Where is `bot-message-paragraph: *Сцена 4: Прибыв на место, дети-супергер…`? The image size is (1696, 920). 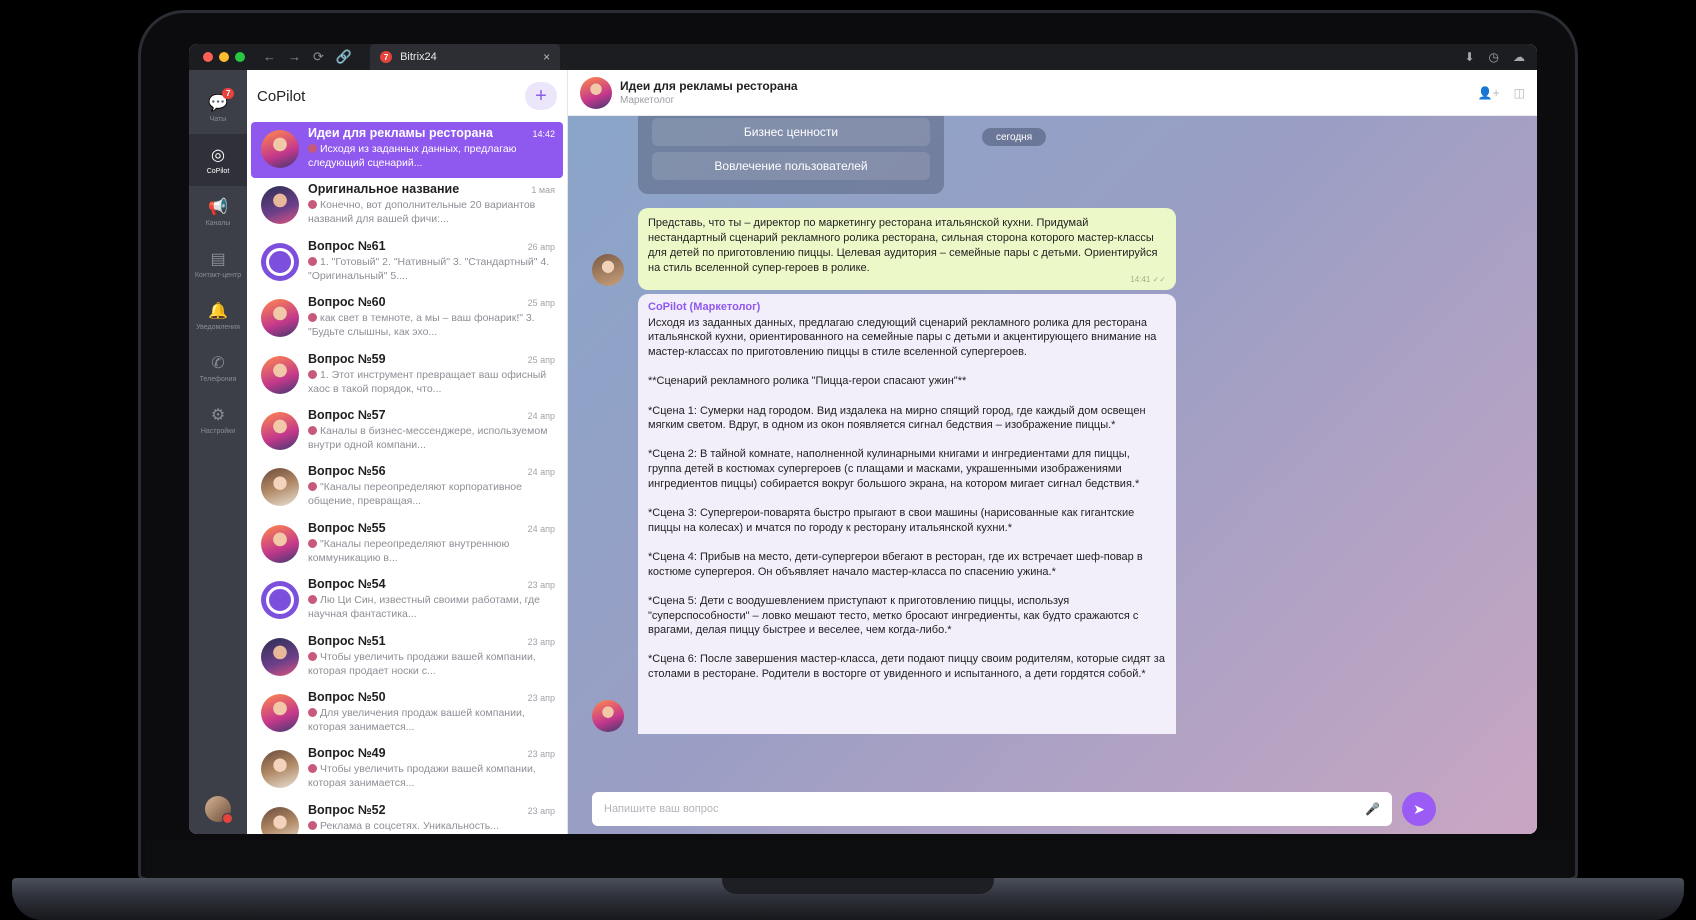
bot-message-paragraph: *Сцена 4: Прибыв на место, дети-супергер… is located at coordinates (895, 564).